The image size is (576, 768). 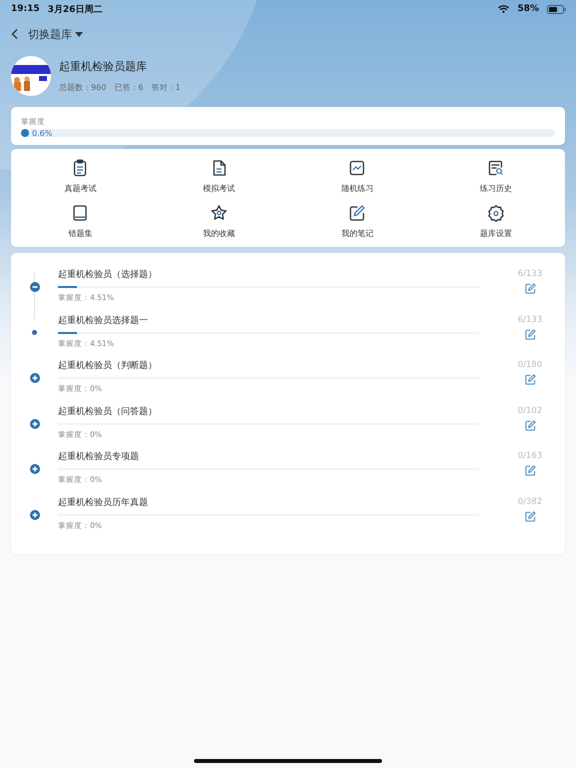 What do you see at coordinates (80, 176) in the screenshot?
I see `menu-item: 真题考试` at bounding box center [80, 176].